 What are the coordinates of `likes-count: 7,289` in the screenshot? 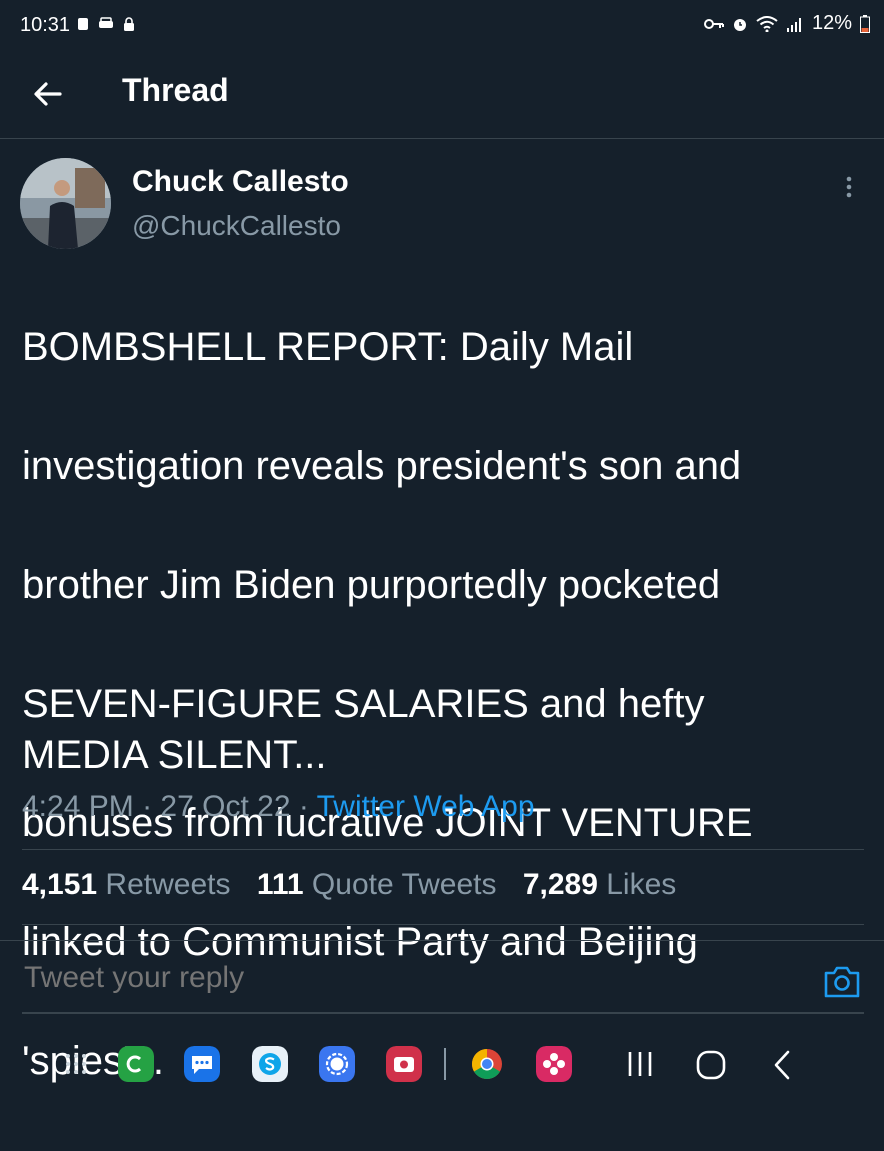 It's located at (560, 884).